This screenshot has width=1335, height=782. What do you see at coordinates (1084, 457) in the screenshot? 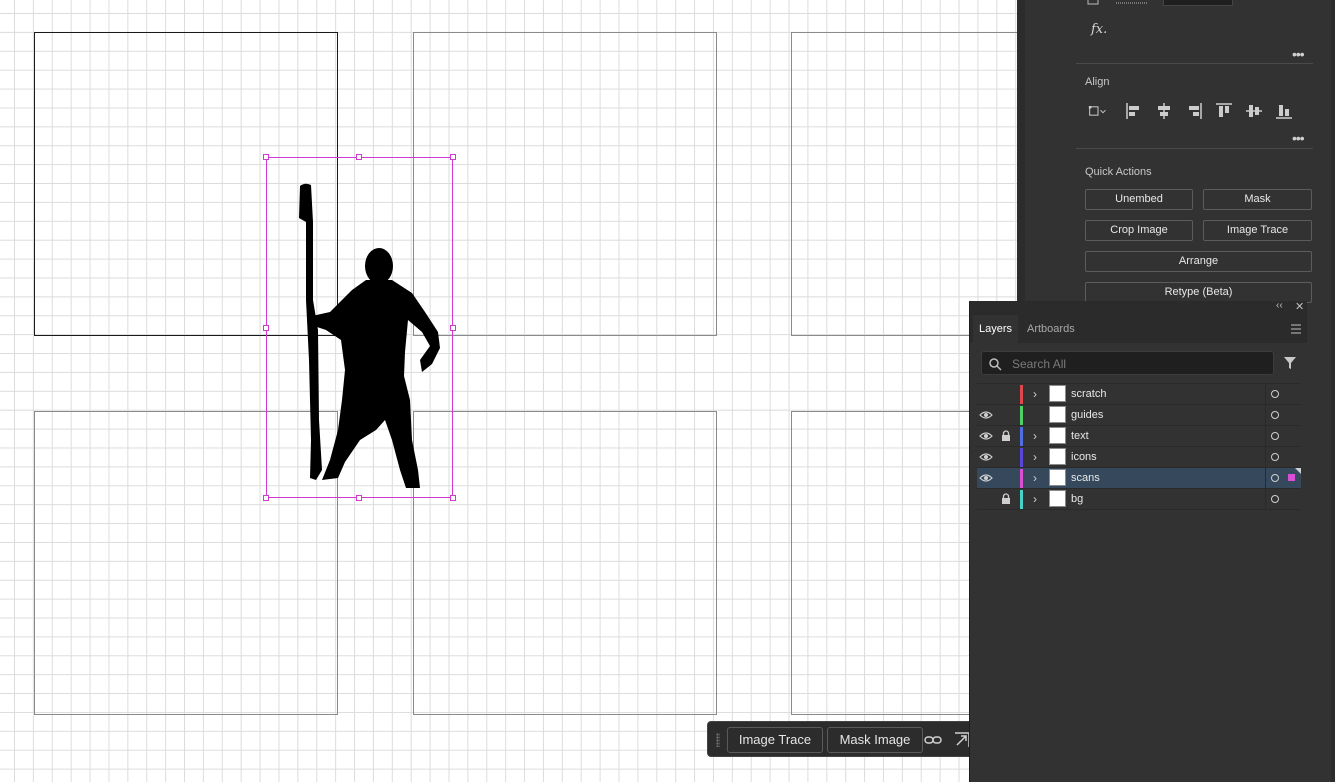
I see `layer-name: icons` at bounding box center [1084, 457].